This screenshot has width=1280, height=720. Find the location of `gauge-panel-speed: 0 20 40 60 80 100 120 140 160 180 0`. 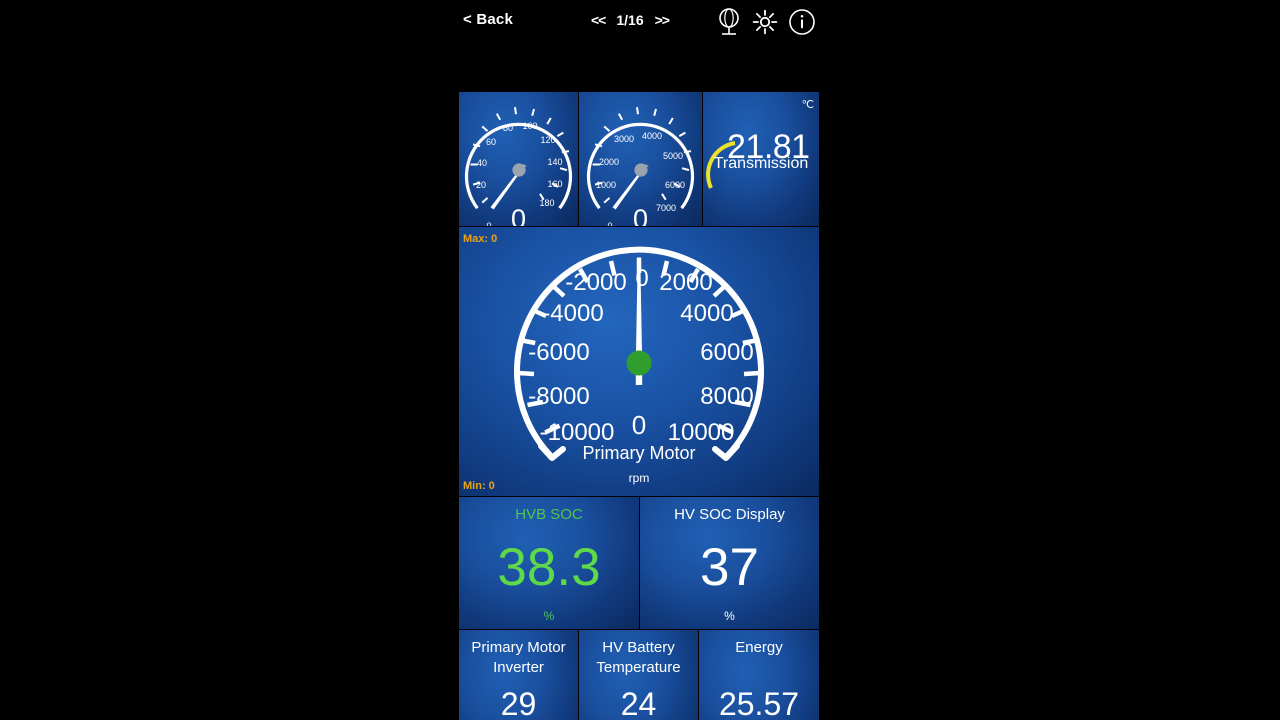

gauge-panel-speed: 0 20 40 60 80 100 120 140 160 180 0 is located at coordinates (518, 159).